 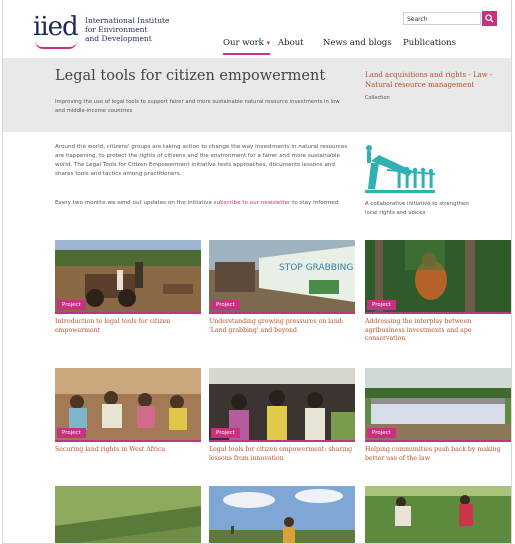 I want to click on chevron-down-icon: ▾, so click(x=268, y=43).